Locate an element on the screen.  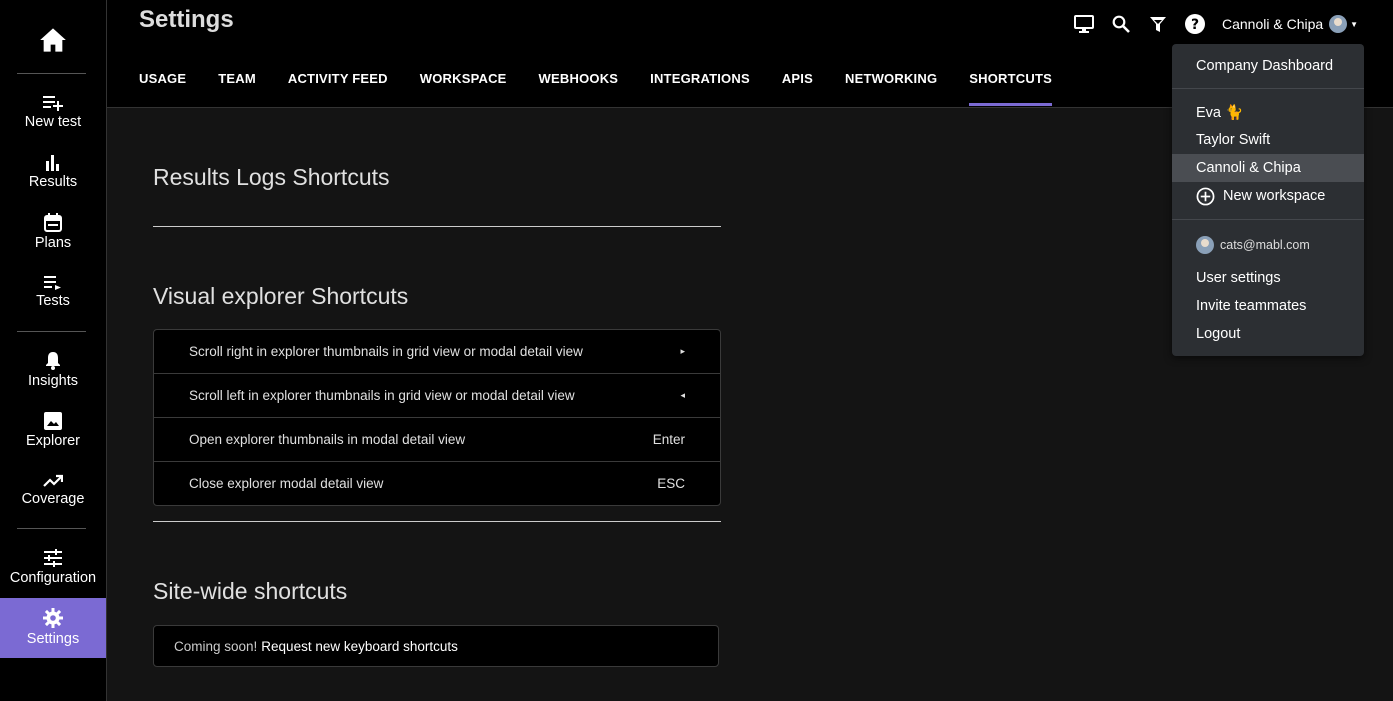
sidebar-item-new-test: New test is located at coordinates (53, 124).